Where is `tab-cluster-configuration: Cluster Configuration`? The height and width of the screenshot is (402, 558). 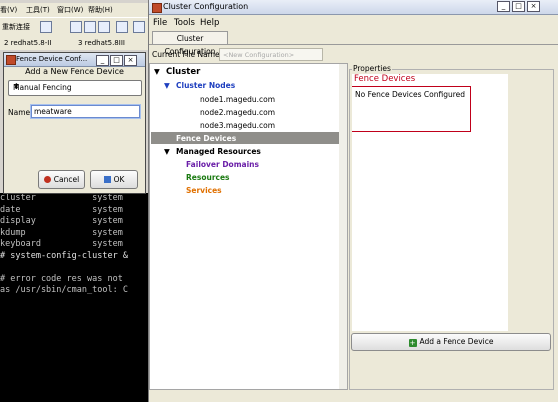 tab-cluster-configuration: Cluster Configuration is located at coordinates (190, 43).